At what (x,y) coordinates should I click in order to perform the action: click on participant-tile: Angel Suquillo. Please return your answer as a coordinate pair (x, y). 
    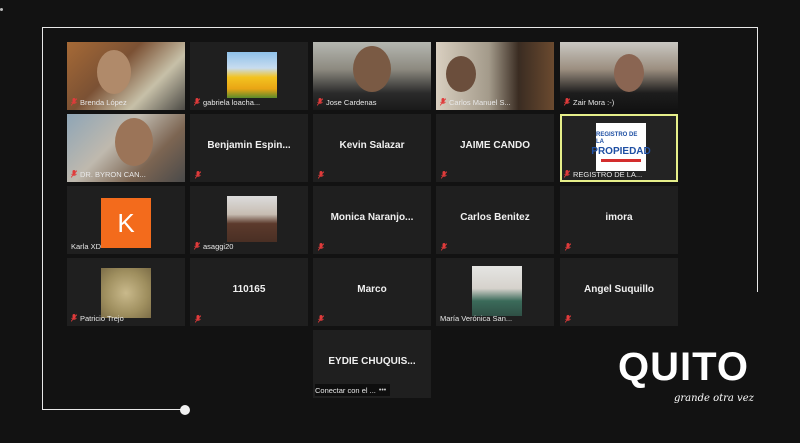
    Looking at the image, I should click on (619, 292).